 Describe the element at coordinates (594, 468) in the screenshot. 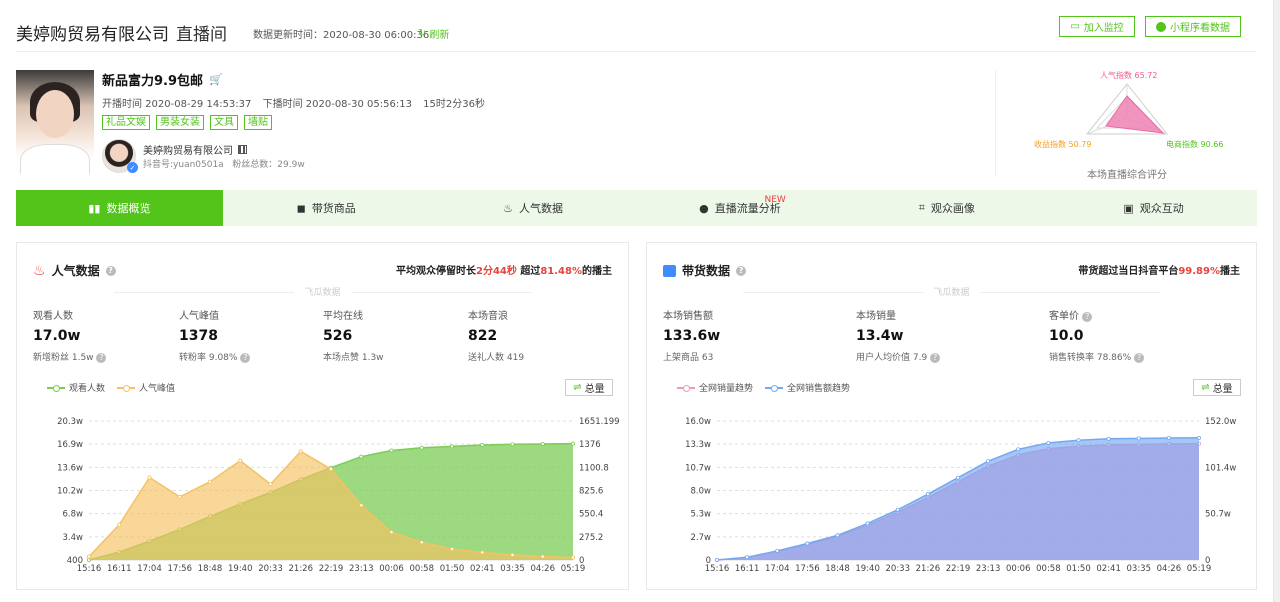

I see `y2-tick-label: 1100.8` at that location.